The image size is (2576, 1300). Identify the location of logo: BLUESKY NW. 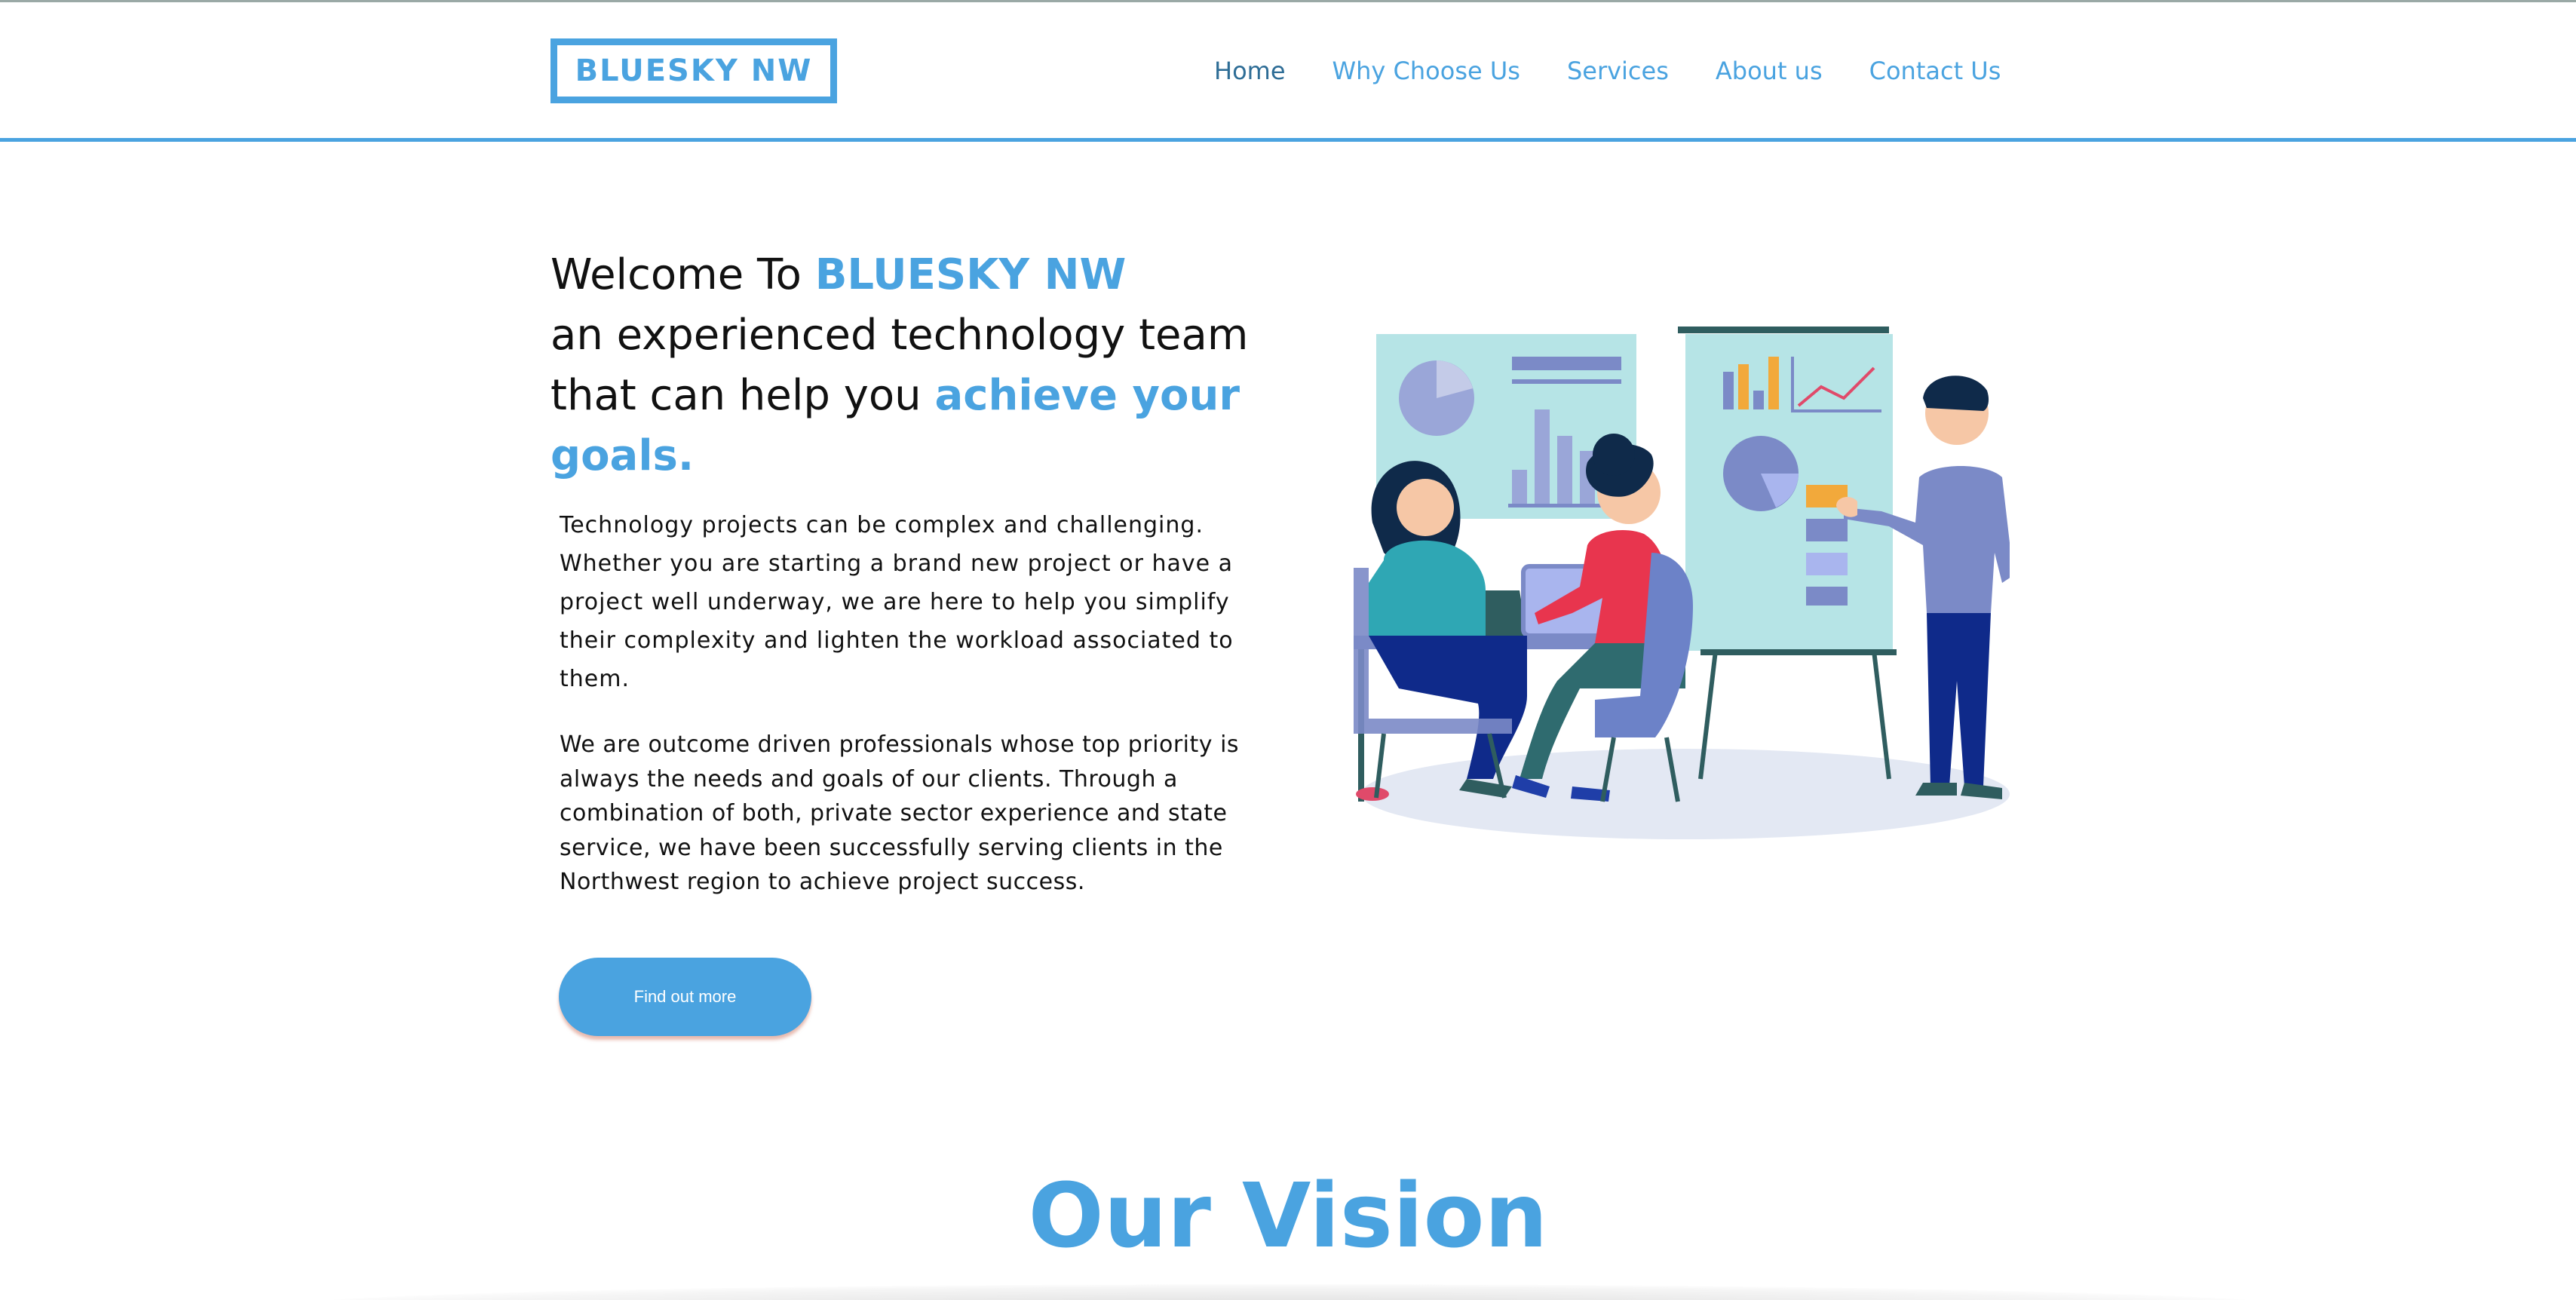
(693, 70).